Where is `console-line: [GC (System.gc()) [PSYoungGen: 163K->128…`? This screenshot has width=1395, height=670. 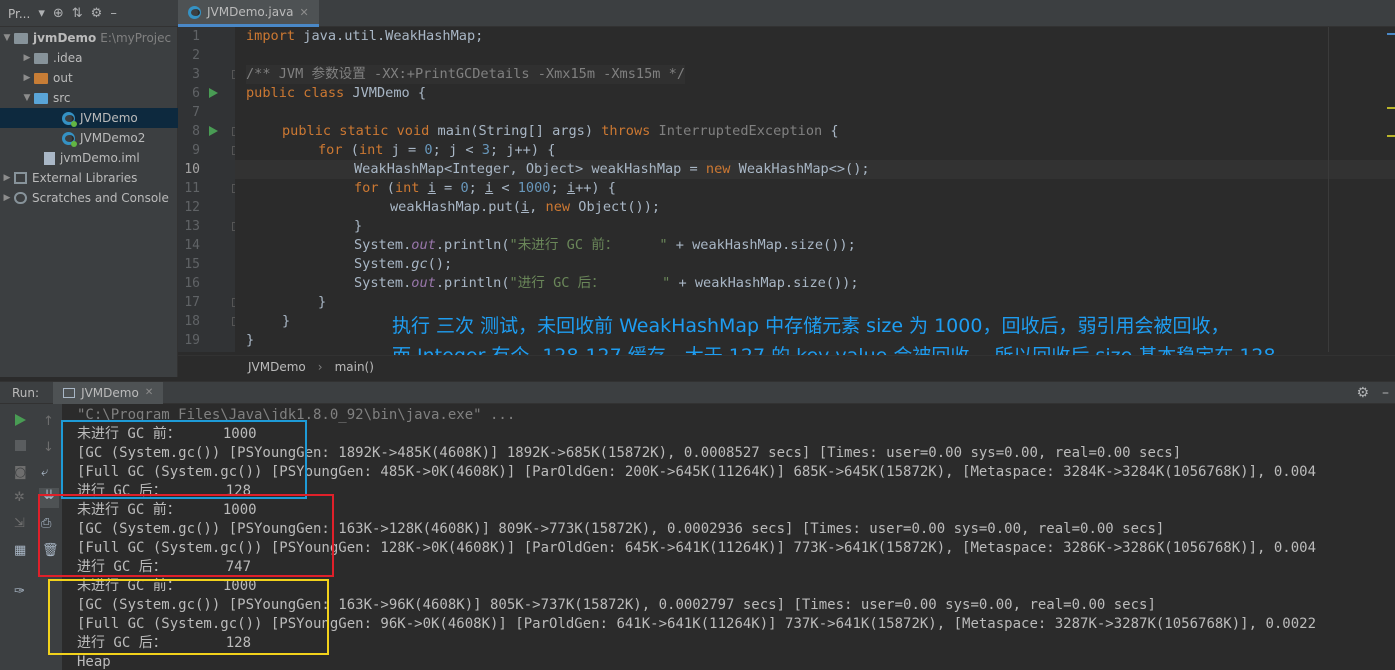
console-line: [GC (System.gc()) [PSYoungGen: 163K->128… is located at coordinates (621, 529).